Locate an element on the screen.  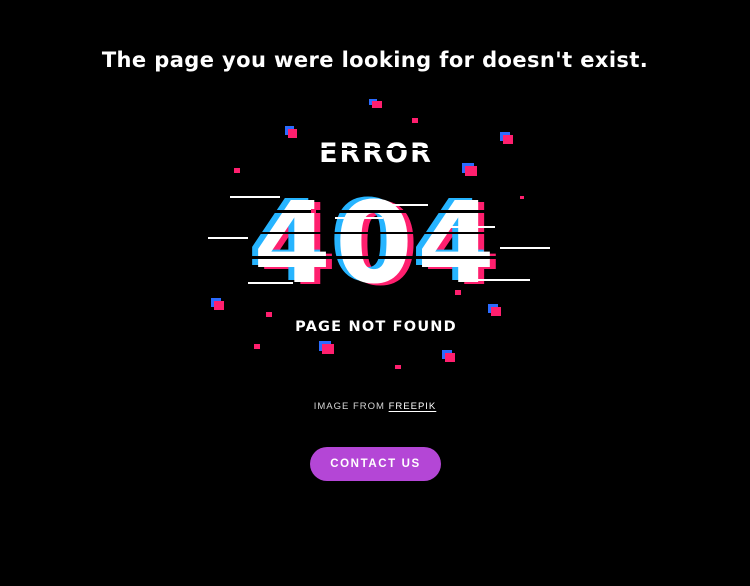
image-credit: IMAGE FROM FREEPIK is located at coordinates (375, 406).